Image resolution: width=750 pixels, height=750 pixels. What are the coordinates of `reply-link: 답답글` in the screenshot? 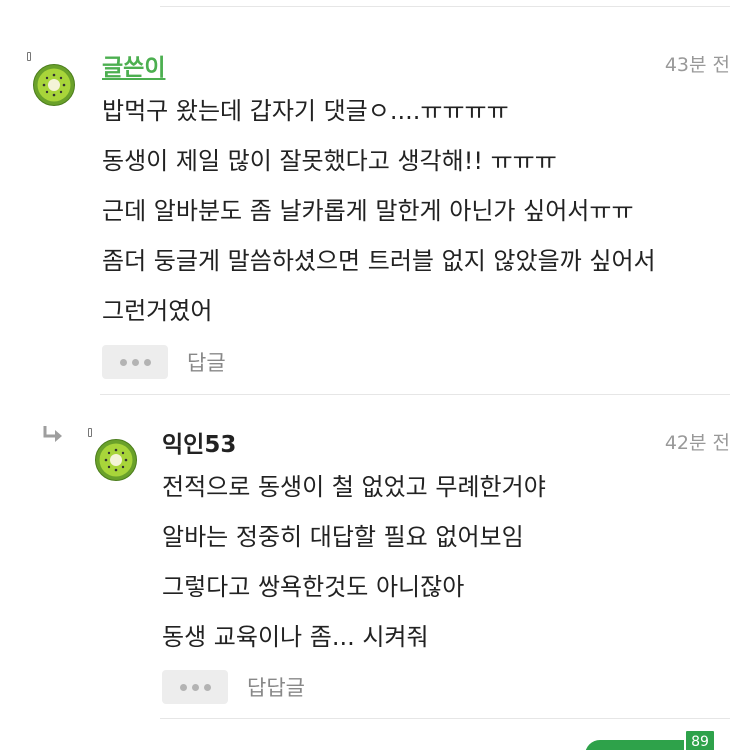 It's located at (276, 687).